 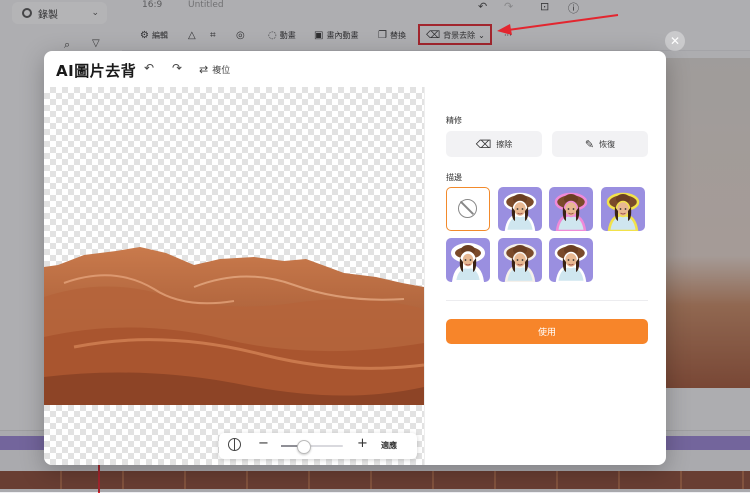 I want to click on erase-label: 擦除, so click(x=504, y=144).